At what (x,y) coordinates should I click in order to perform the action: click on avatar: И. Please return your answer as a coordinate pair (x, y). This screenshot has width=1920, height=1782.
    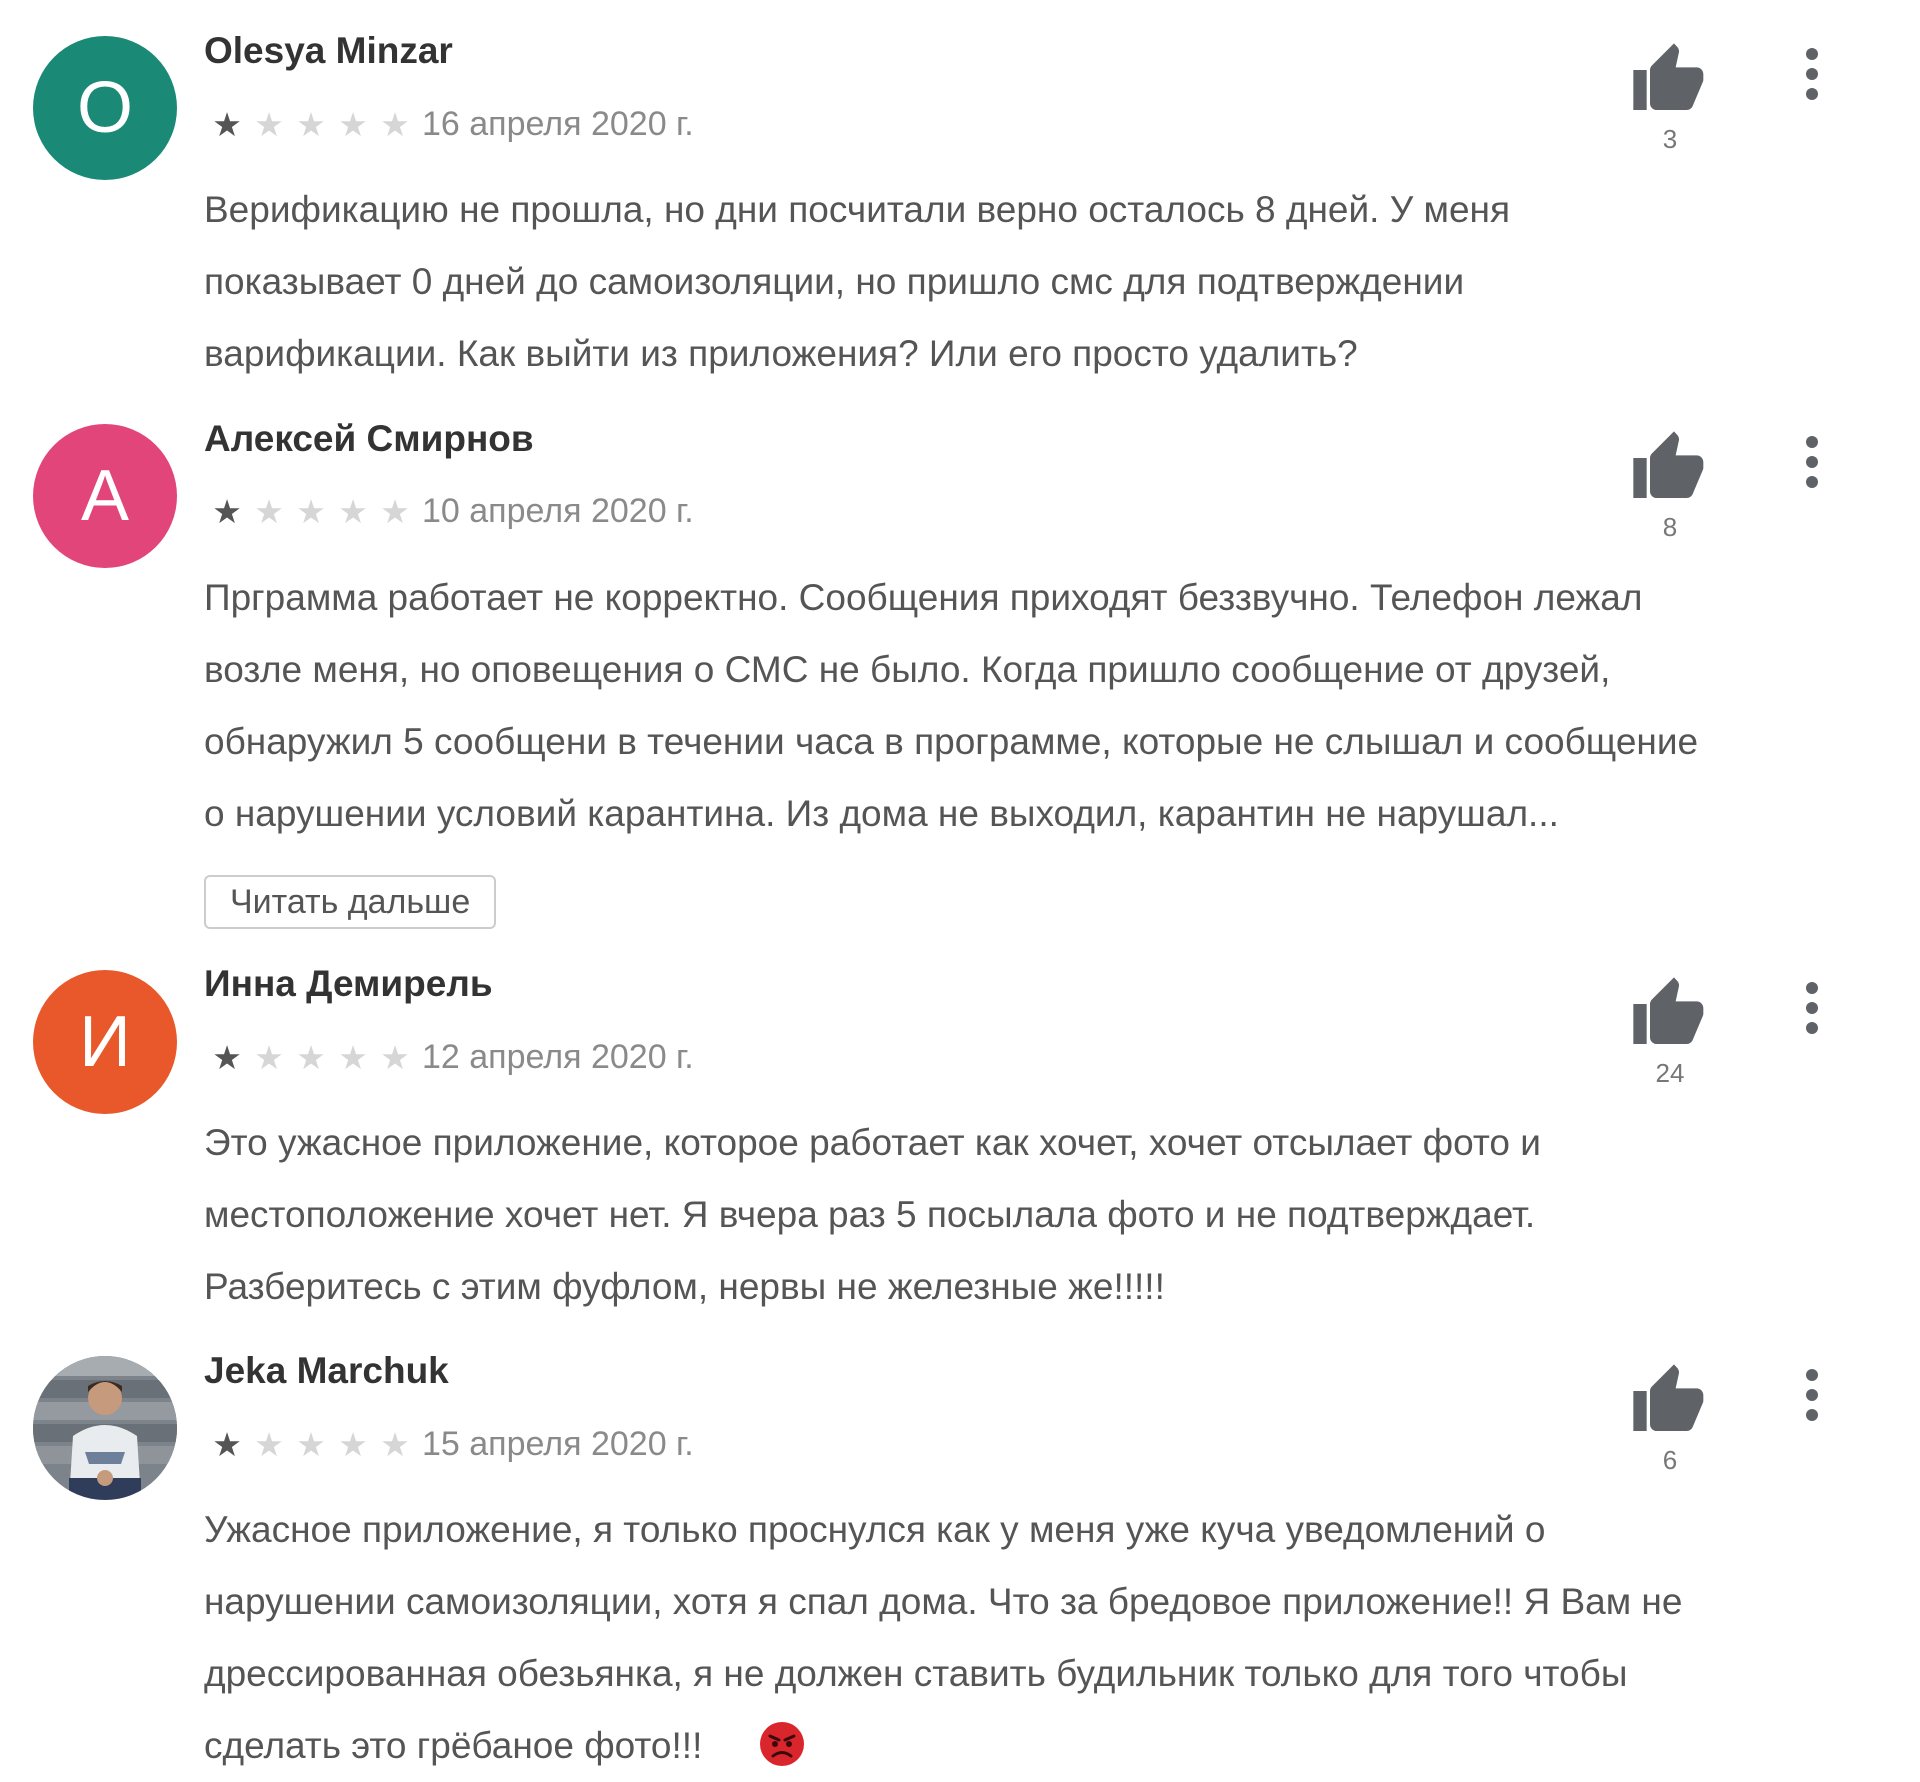
    Looking at the image, I should click on (105, 1042).